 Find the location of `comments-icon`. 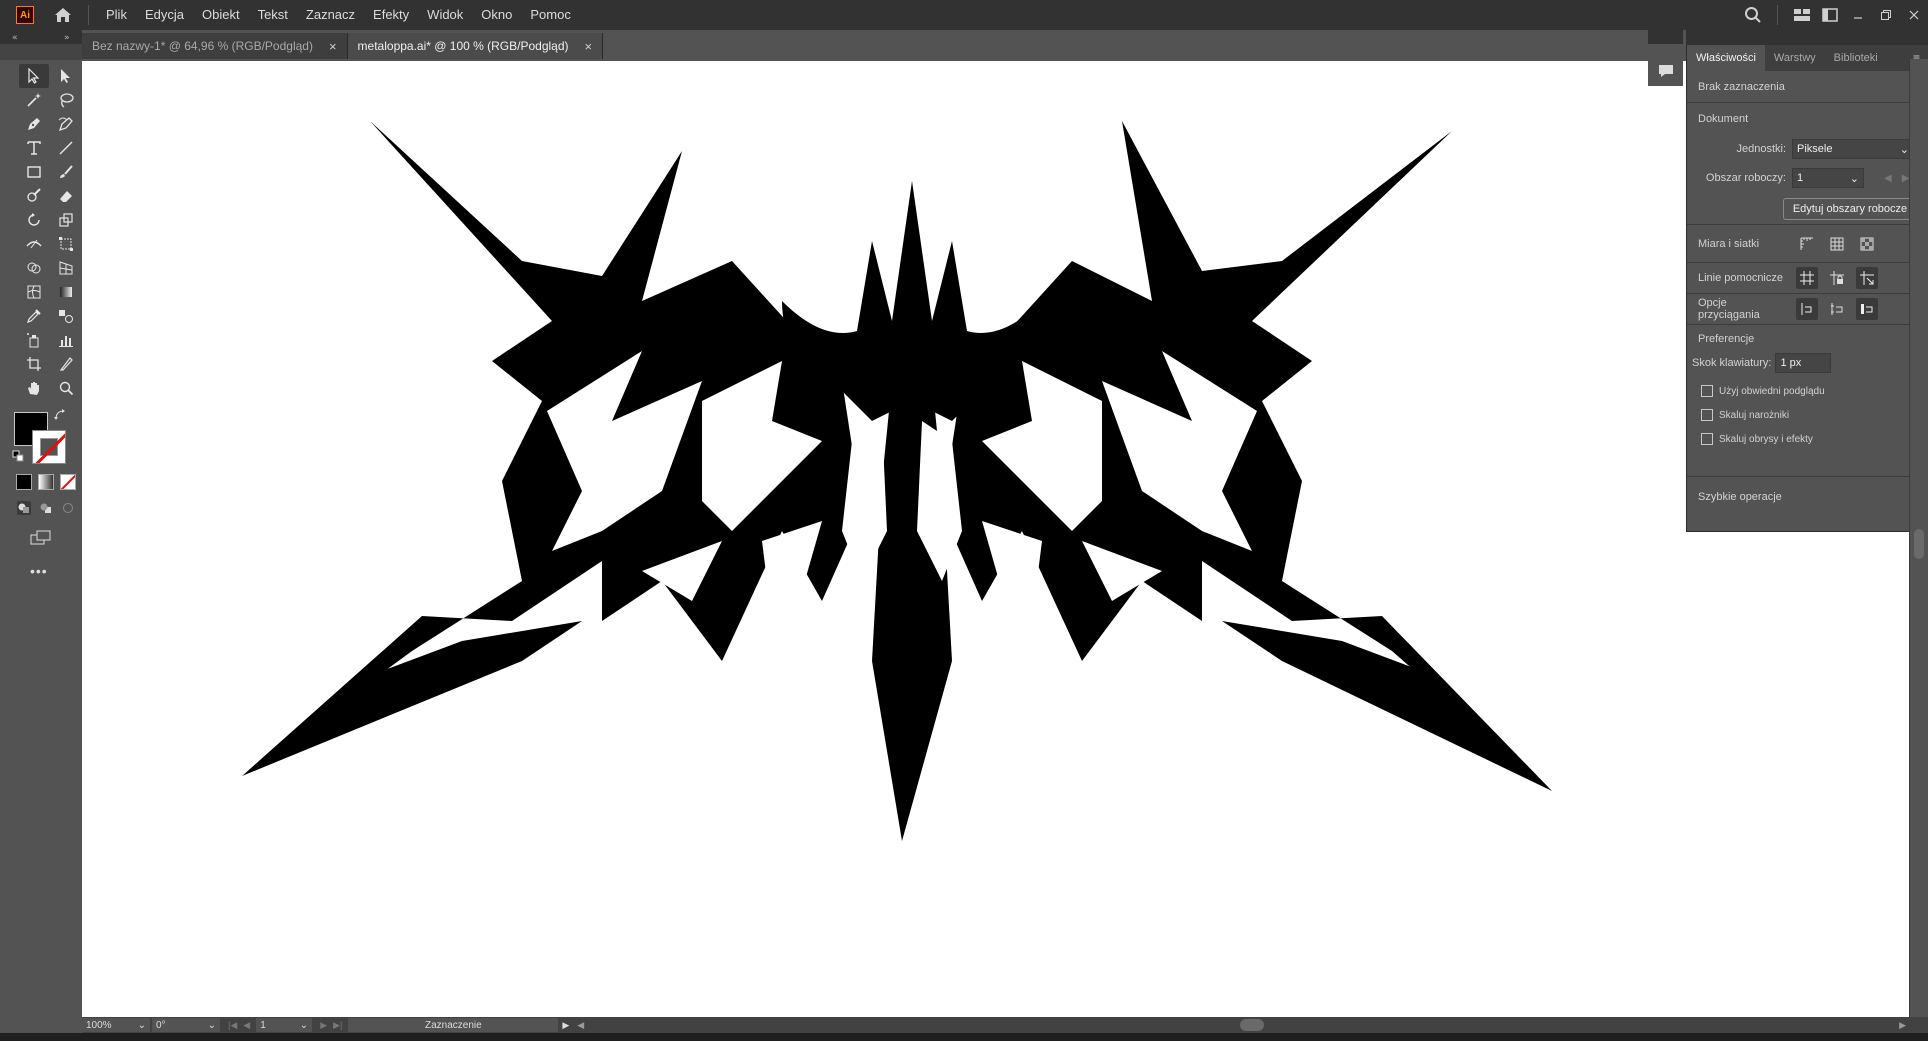

comments-icon is located at coordinates (1665, 71).